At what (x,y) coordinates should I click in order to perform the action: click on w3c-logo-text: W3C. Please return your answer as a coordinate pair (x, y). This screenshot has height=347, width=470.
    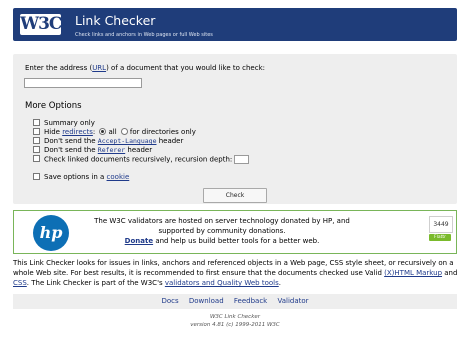
    Looking at the image, I should click on (41, 24).